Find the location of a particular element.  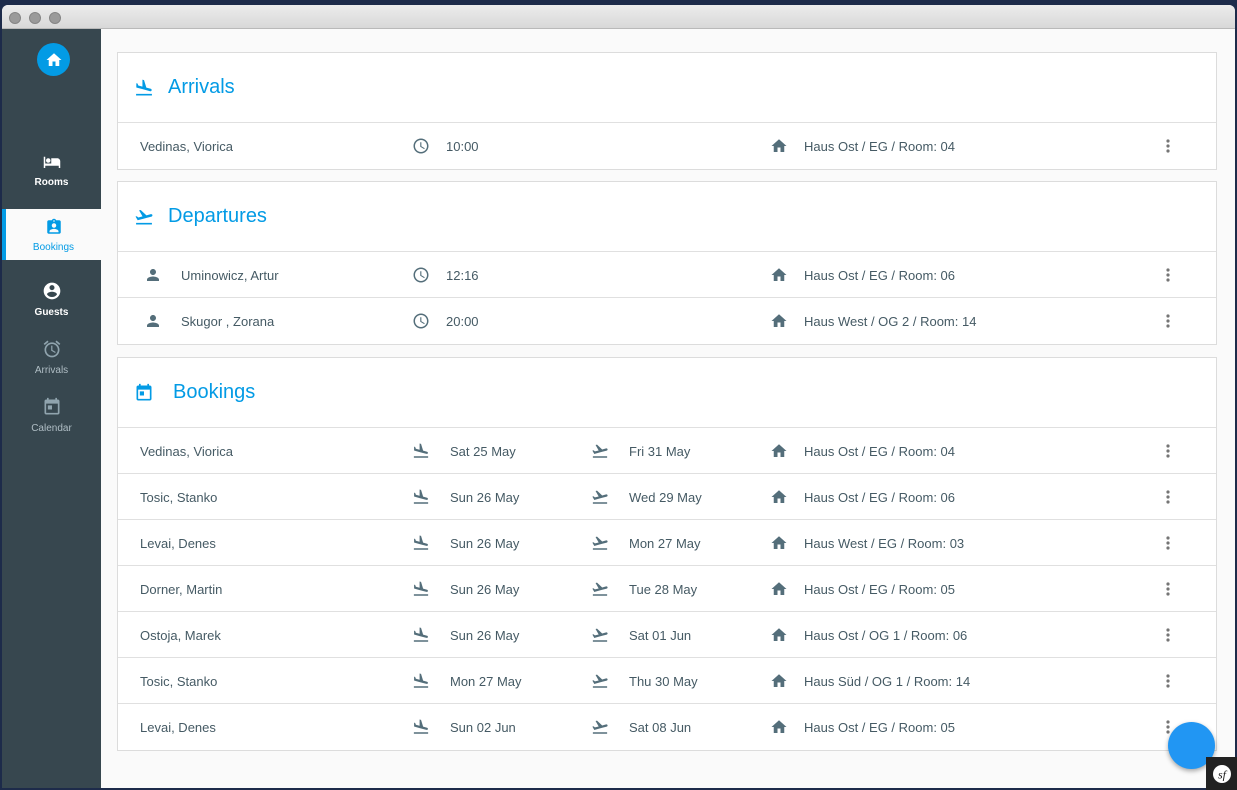

departure-time: 12:16 is located at coordinates (462, 275).